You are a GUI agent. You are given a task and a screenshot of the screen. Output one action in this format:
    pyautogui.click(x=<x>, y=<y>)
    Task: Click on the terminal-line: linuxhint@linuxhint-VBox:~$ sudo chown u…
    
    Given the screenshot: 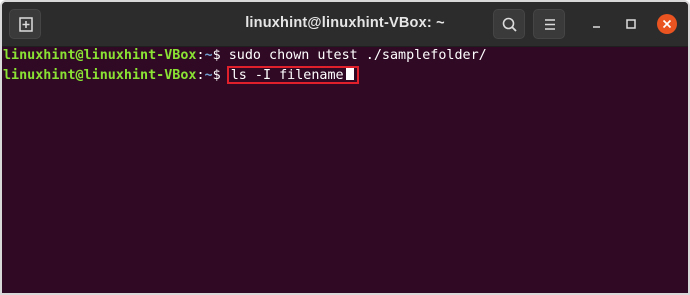 What is the action you would take?
    pyautogui.click(x=245, y=56)
    